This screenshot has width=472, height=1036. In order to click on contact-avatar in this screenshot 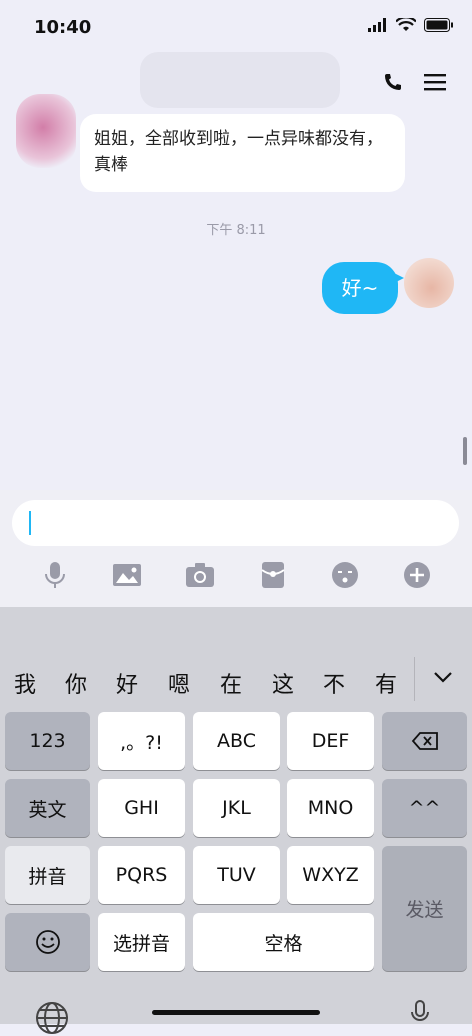, I will do `click(46, 131)`.